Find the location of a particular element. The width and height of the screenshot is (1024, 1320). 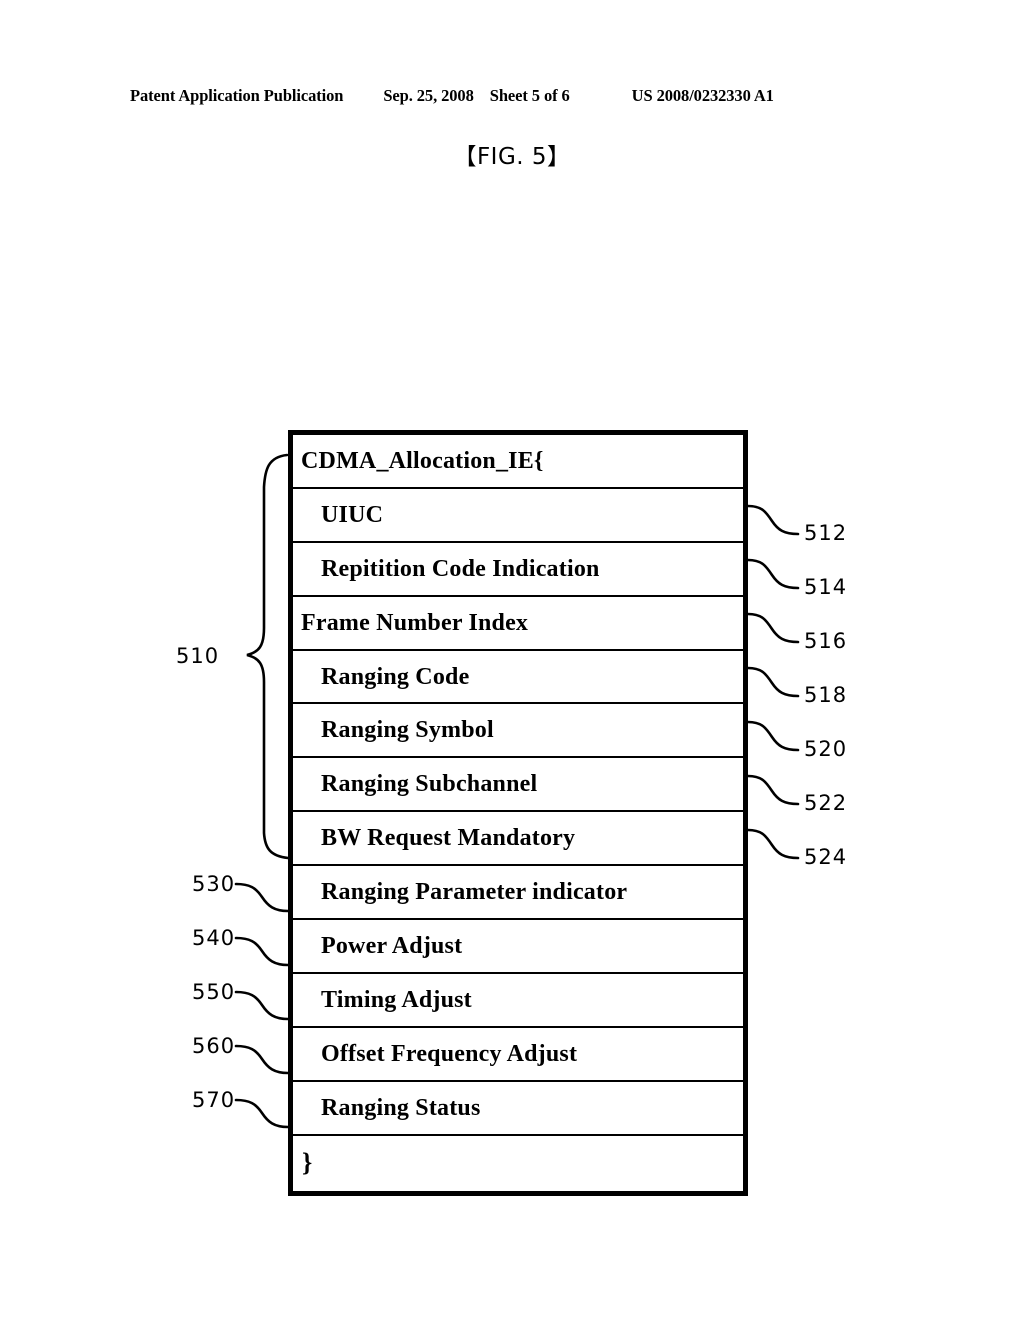

ref-numeral-570: 570 is located at coordinates (214, 1100).